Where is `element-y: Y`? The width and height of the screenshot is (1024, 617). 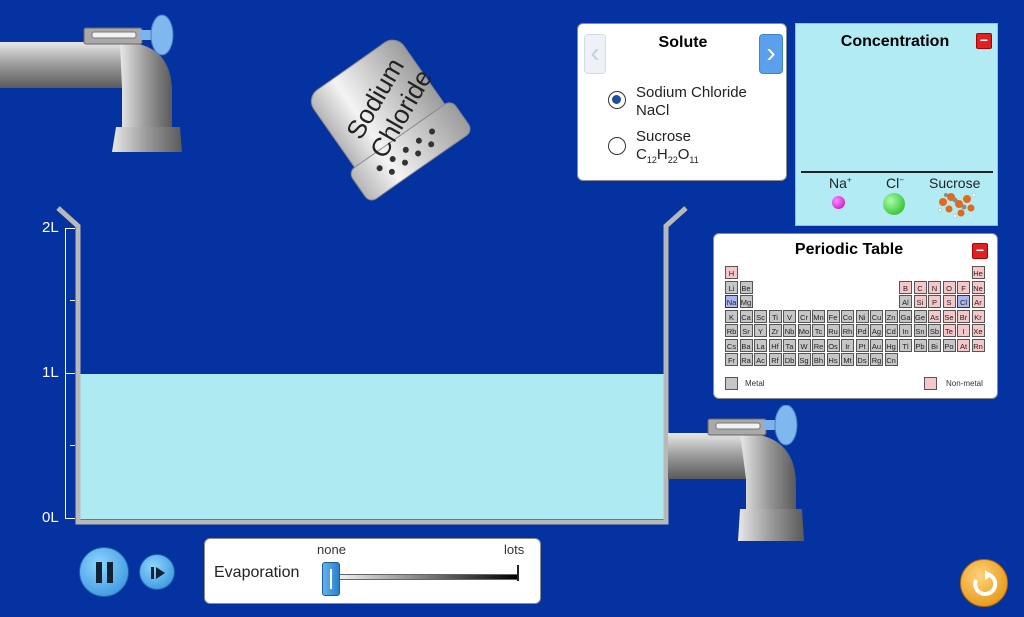
element-y: Y is located at coordinates (760, 330).